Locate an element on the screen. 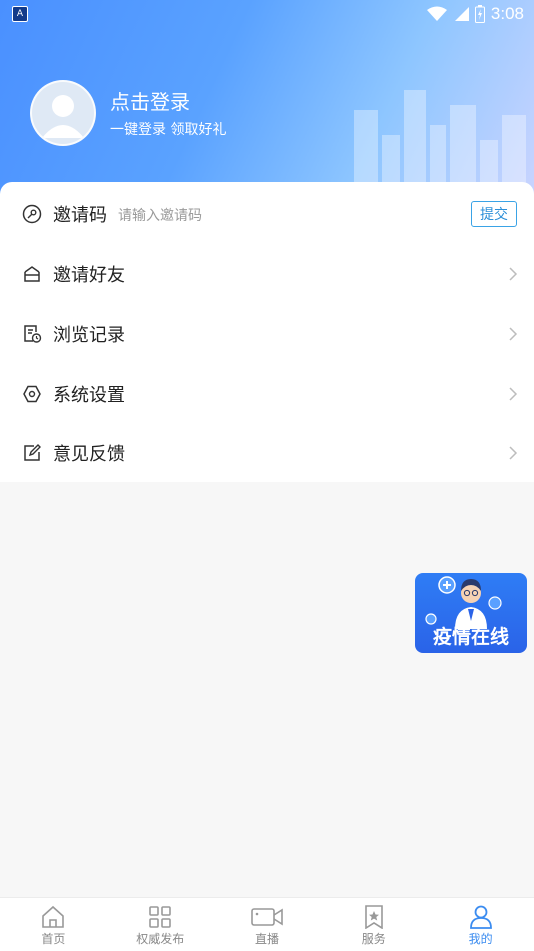 The height and width of the screenshot is (951, 534). tab-label: 服务 is located at coordinates (373, 939).